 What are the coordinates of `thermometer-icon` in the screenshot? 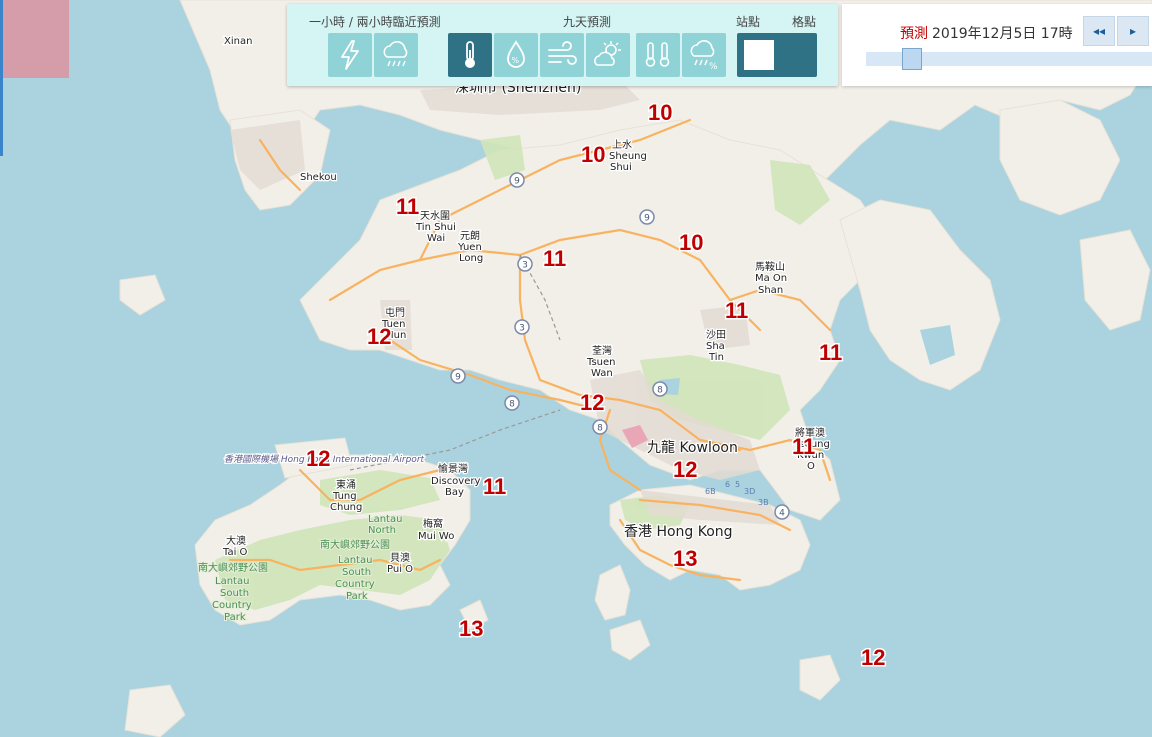 It's located at (470, 54).